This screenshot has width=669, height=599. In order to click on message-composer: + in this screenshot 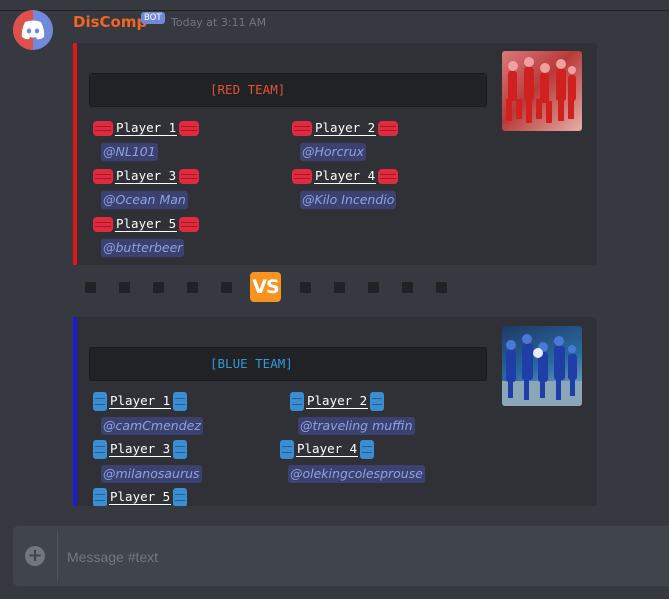, I will do `click(341, 556)`.